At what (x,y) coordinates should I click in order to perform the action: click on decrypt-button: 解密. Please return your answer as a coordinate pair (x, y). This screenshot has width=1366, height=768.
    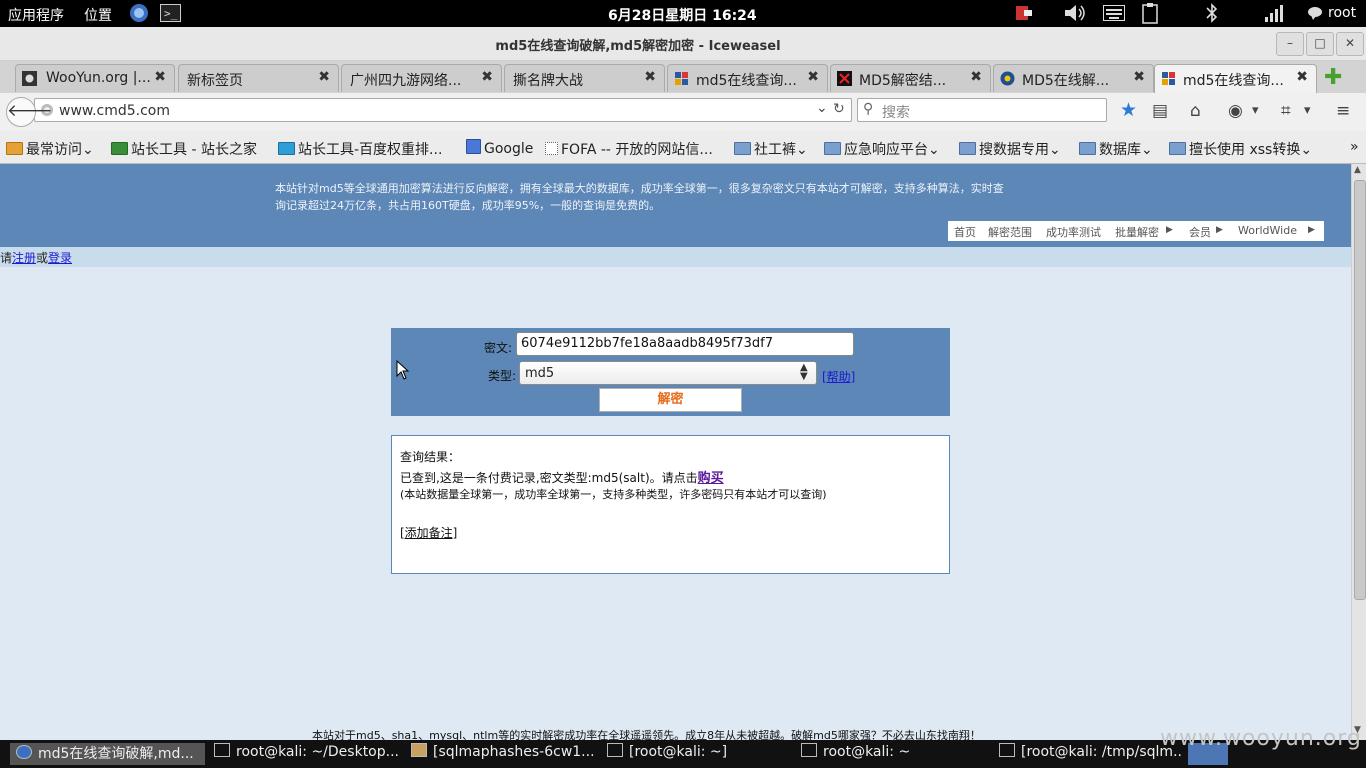
    Looking at the image, I should click on (670, 400).